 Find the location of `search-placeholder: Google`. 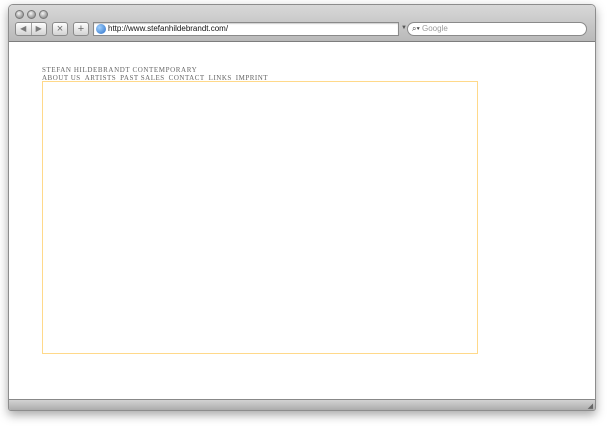

search-placeholder: Google is located at coordinates (435, 28).